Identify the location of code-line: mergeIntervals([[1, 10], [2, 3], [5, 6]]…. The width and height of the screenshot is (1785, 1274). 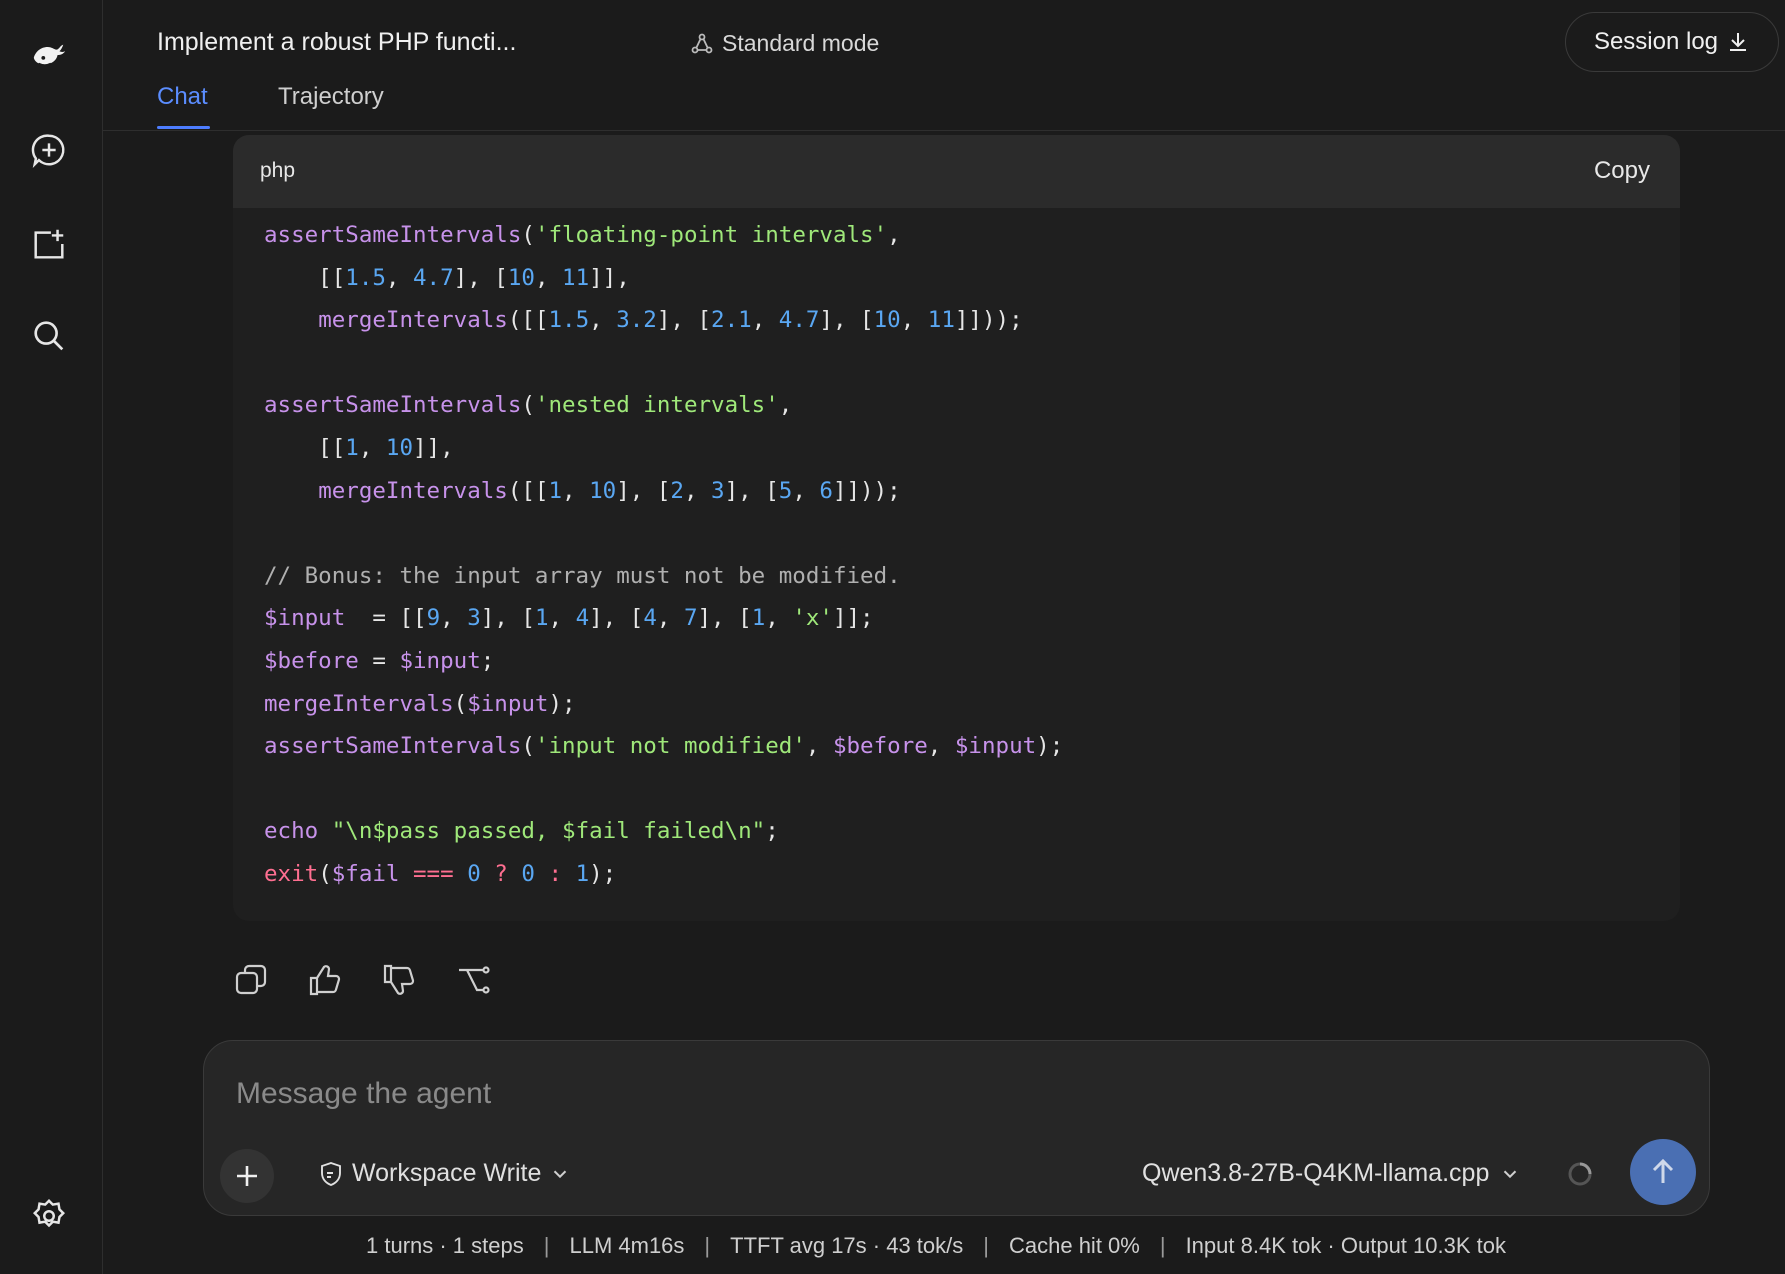
(609, 490).